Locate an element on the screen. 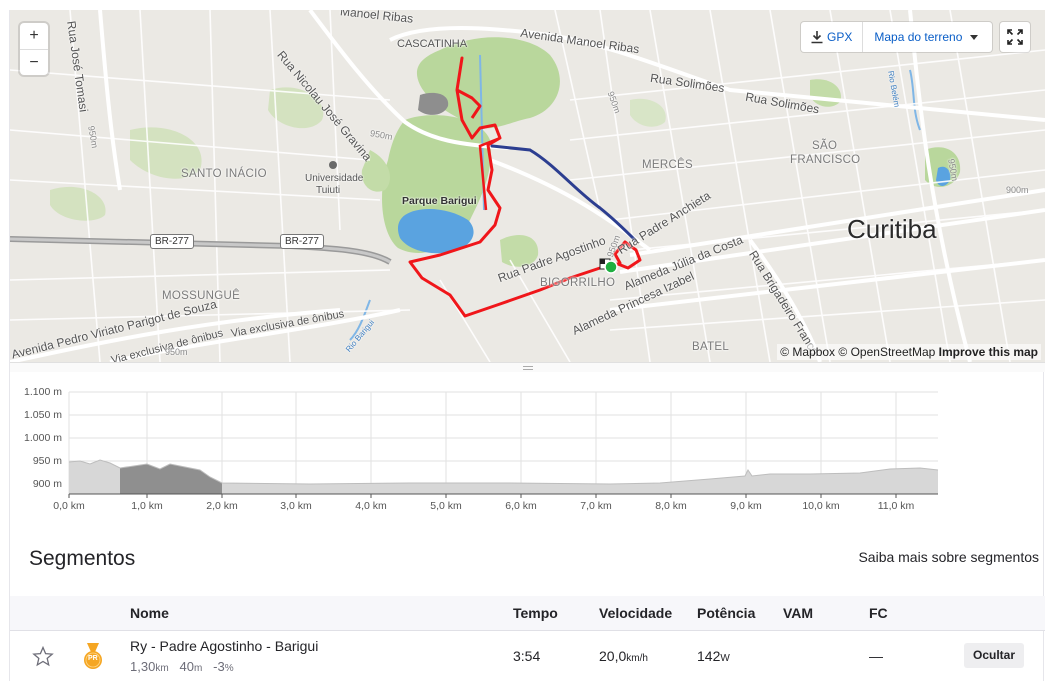 This screenshot has width=1053, height=681. col-hr: FC is located at coordinates (878, 613).